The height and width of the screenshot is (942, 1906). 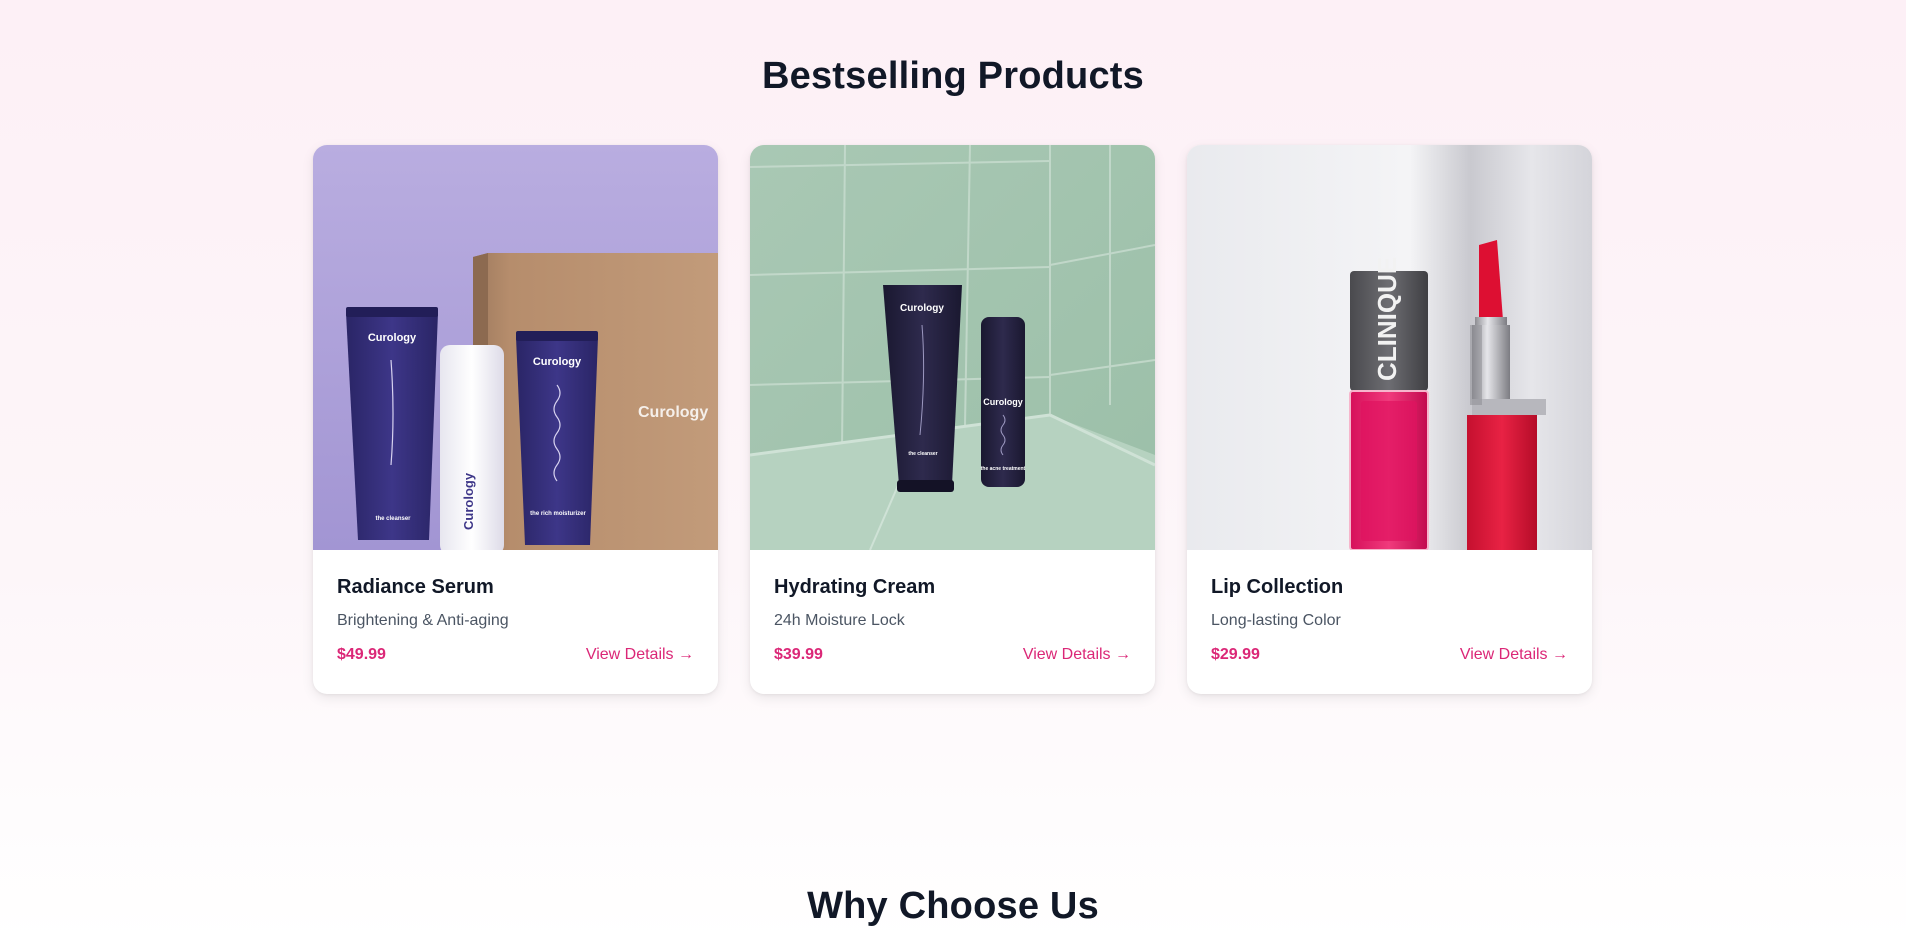 What do you see at coordinates (839, 620) in the screenshot?
I see `product-subtitle: 24h Moisture Lock` at bounding box center [839, 620].